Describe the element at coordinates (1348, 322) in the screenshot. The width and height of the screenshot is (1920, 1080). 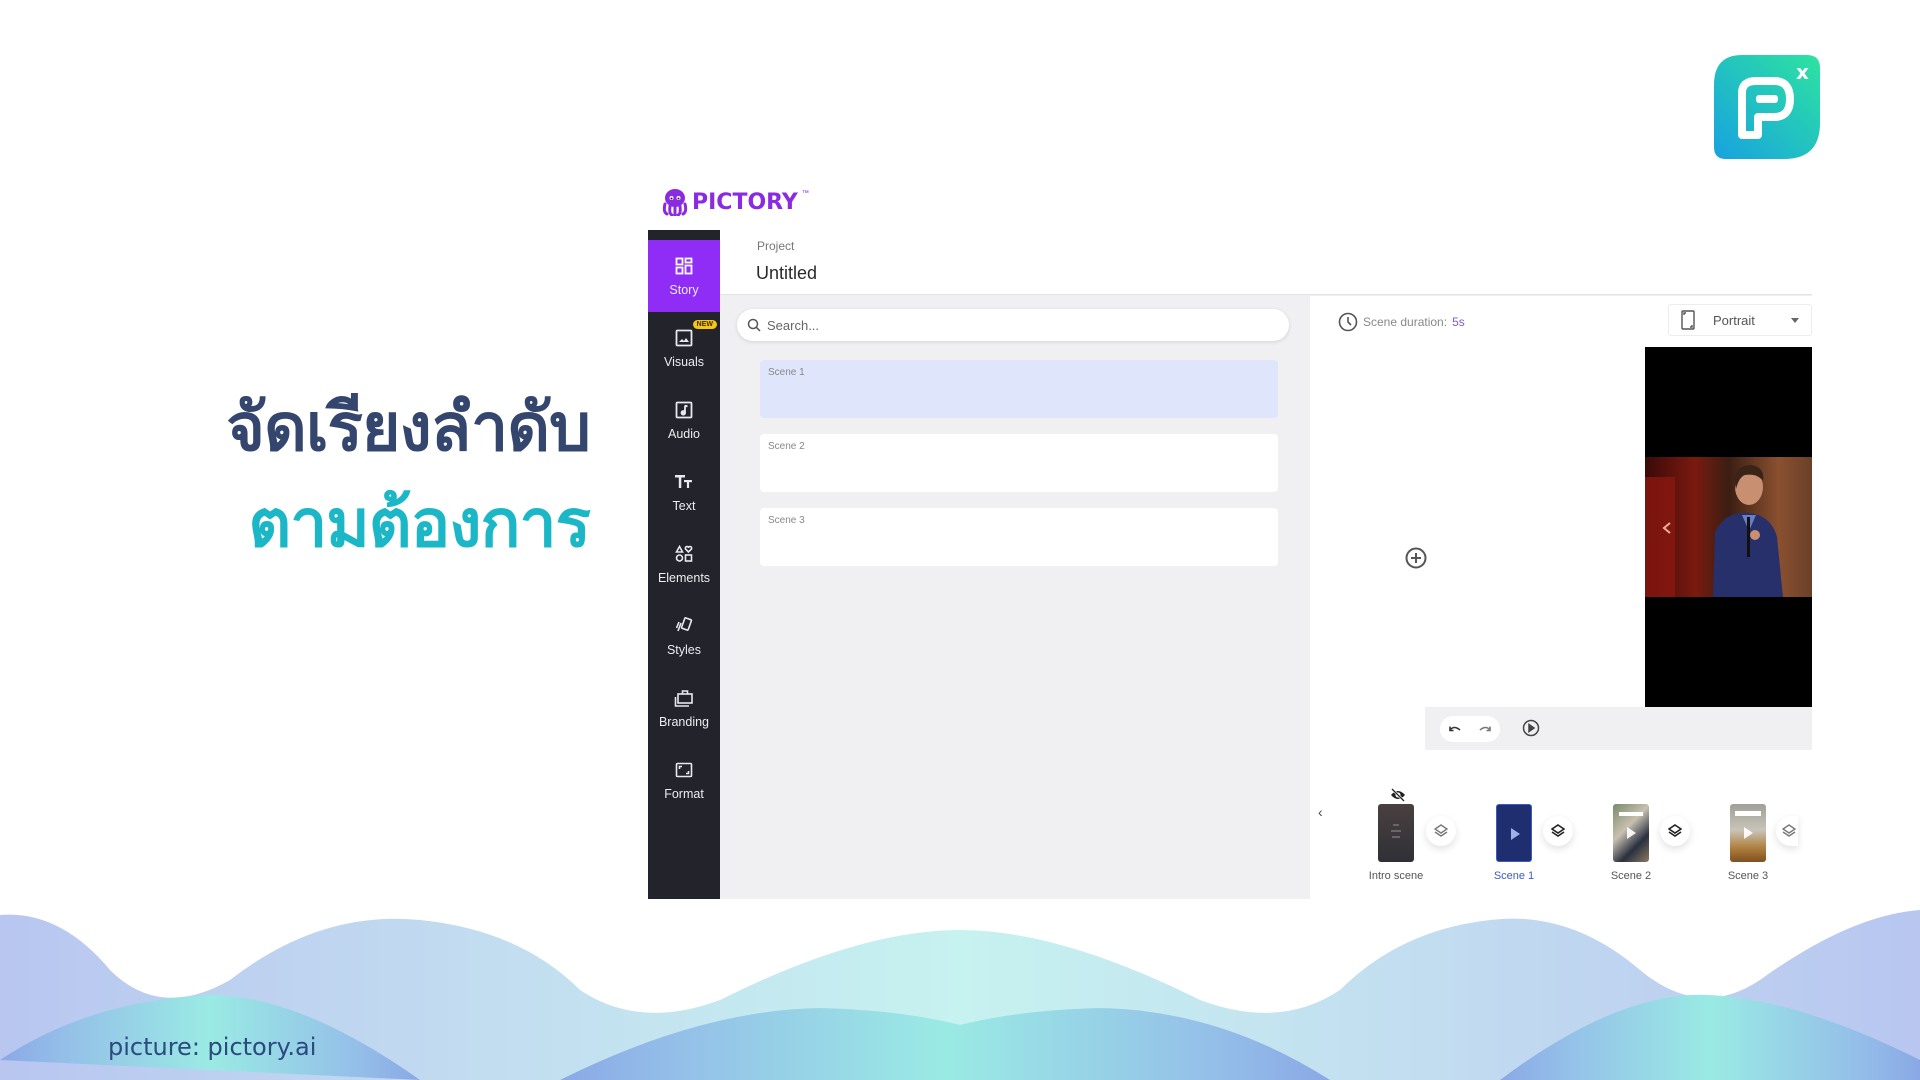
I see `clock-icon` at that location.